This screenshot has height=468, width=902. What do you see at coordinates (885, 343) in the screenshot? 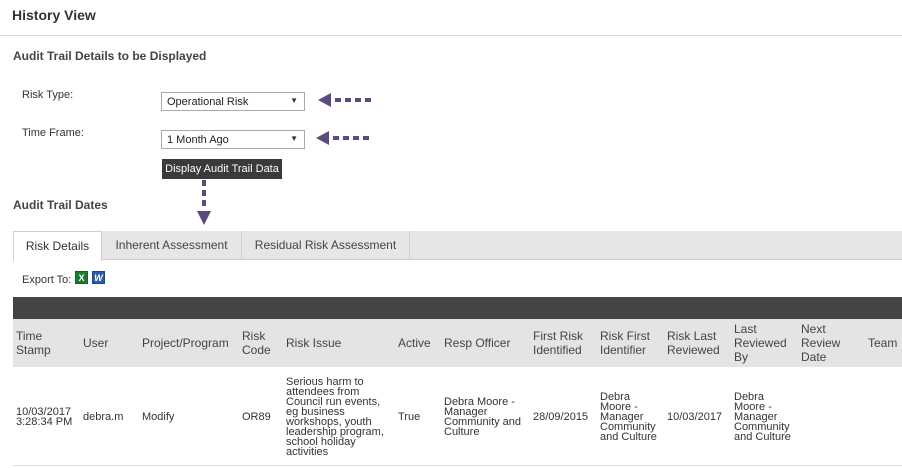
I see `column-header: Team` at bounding box center [885, 343].